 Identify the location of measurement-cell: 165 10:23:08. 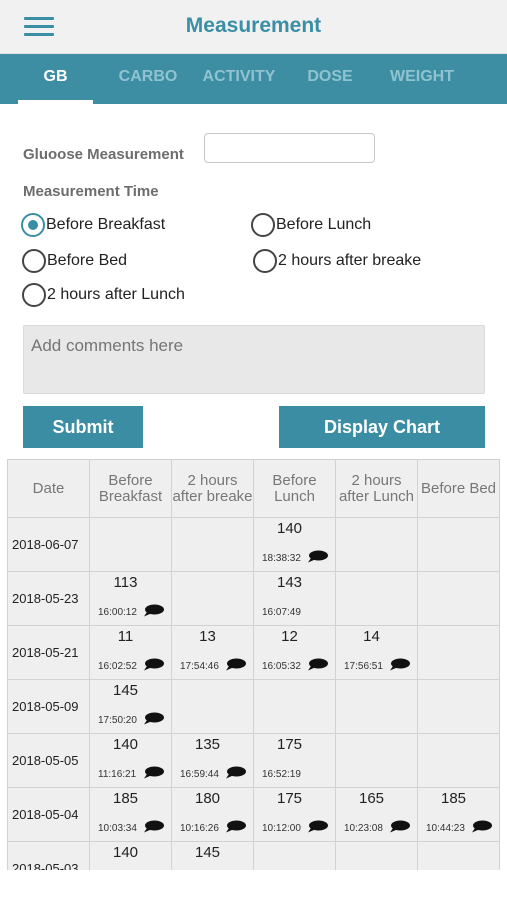
(376, 814).